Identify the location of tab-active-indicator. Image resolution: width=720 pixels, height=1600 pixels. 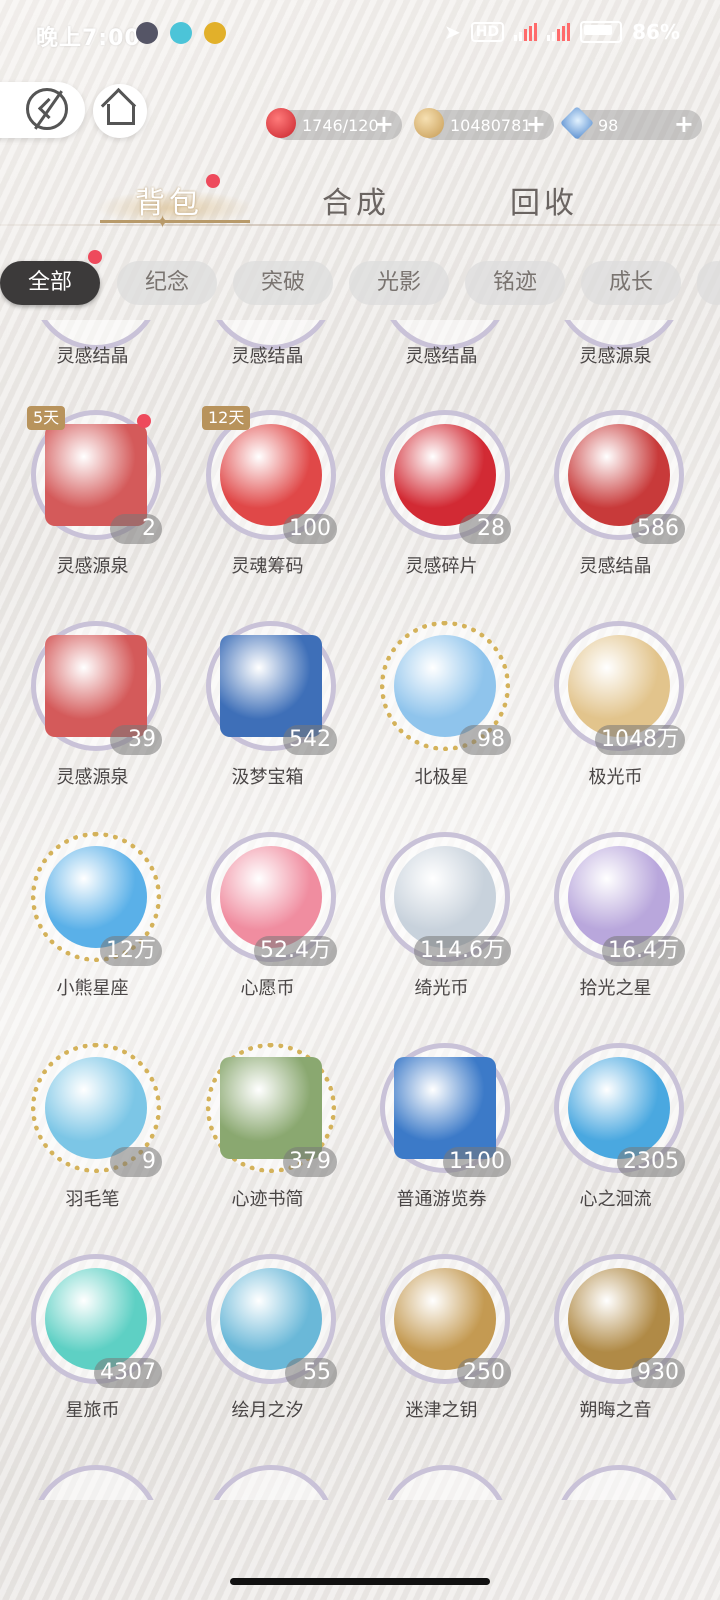
(175, 221).